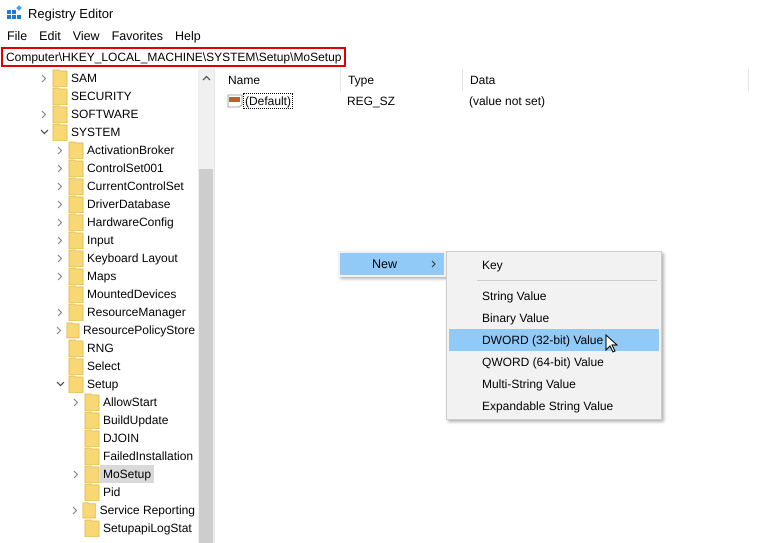 This screenshot has width=768, height=543. What do you see at coordinates (554, 384) in the screenshot?
I see `menu-item: Multi-String Value` at bounding box center [554, 384].